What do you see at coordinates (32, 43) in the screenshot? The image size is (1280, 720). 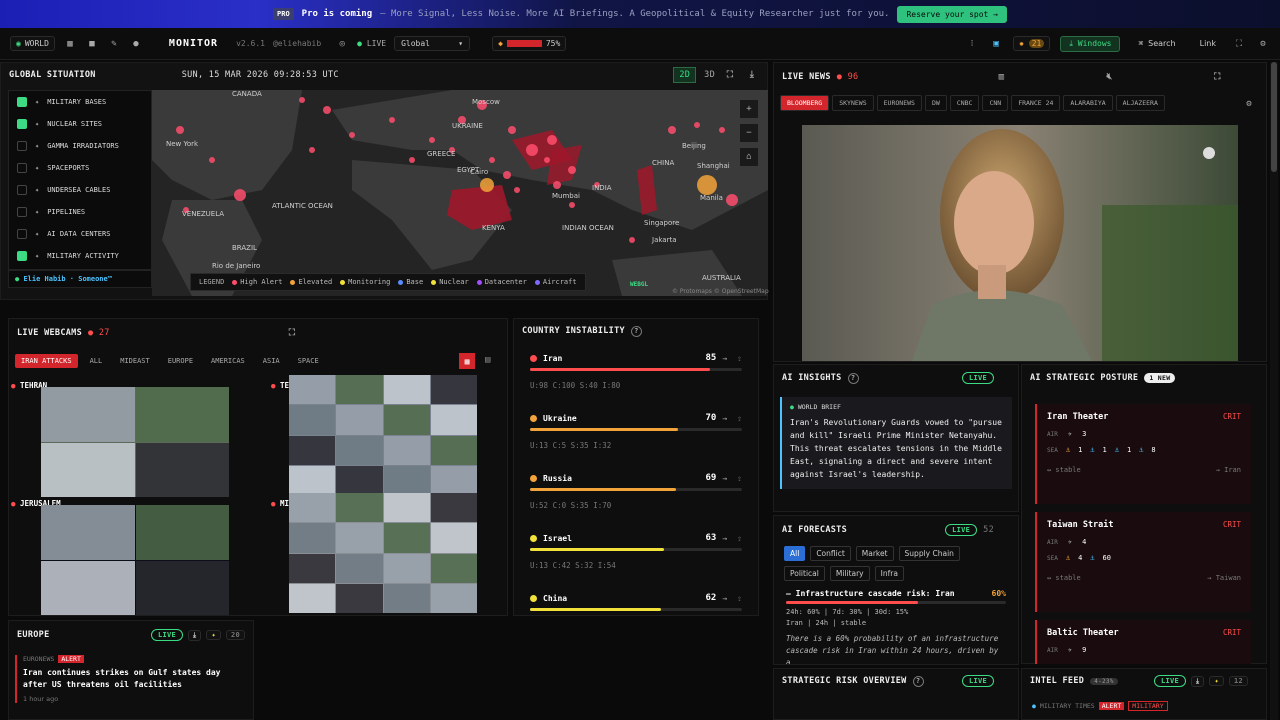 I see `world-variant-button: ◉ WORLD` at bounding box center [32, 43].